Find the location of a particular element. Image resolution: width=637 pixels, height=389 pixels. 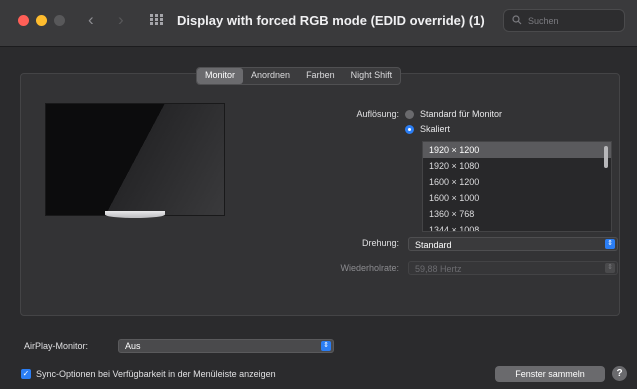

gather-windows-button: Fenster sammeln is located at coordinates (550, 374).